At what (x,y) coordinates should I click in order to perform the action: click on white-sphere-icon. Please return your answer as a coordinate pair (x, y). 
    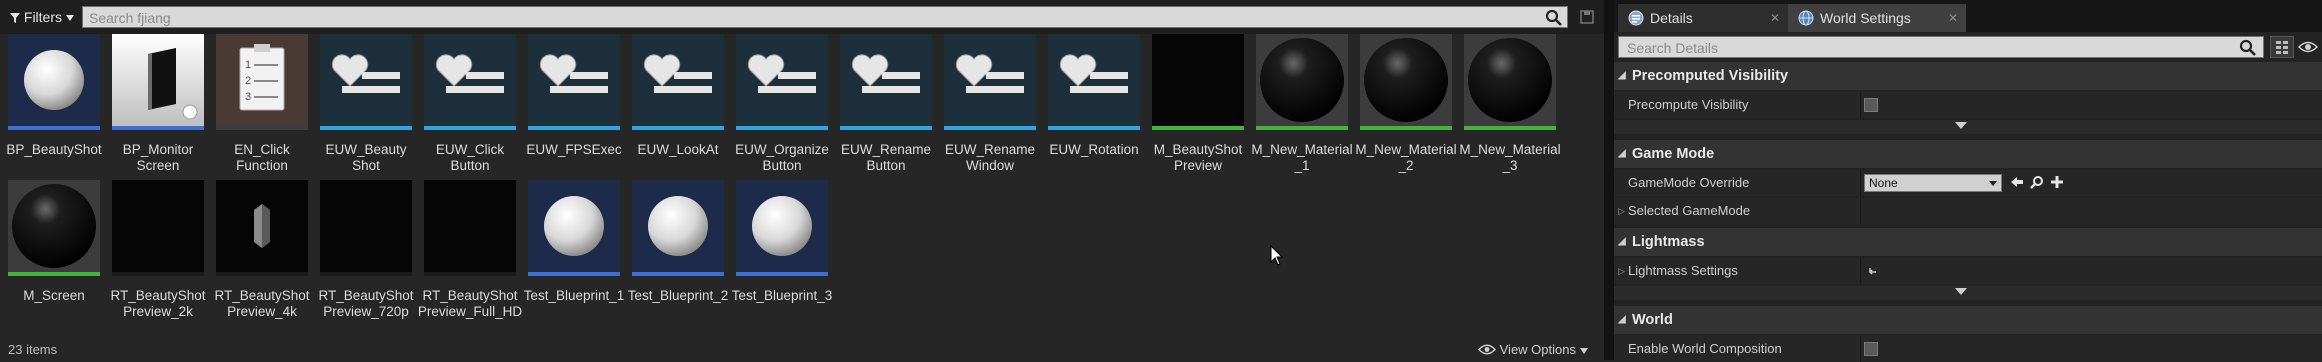
    Looking at the image, I should click on (678, 226).